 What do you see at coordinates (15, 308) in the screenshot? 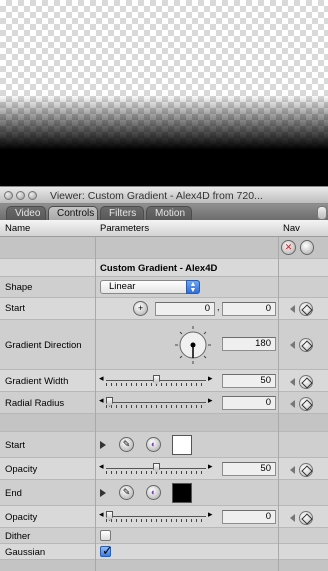
I see `param-label-start: Start` at bounding box center [15, 308].